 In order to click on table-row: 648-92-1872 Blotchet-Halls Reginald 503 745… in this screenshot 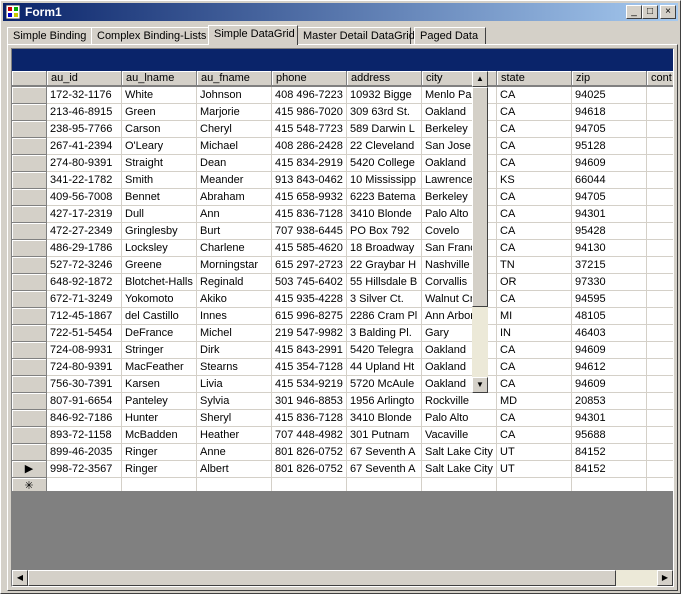, I will do `click(342, 282)`.